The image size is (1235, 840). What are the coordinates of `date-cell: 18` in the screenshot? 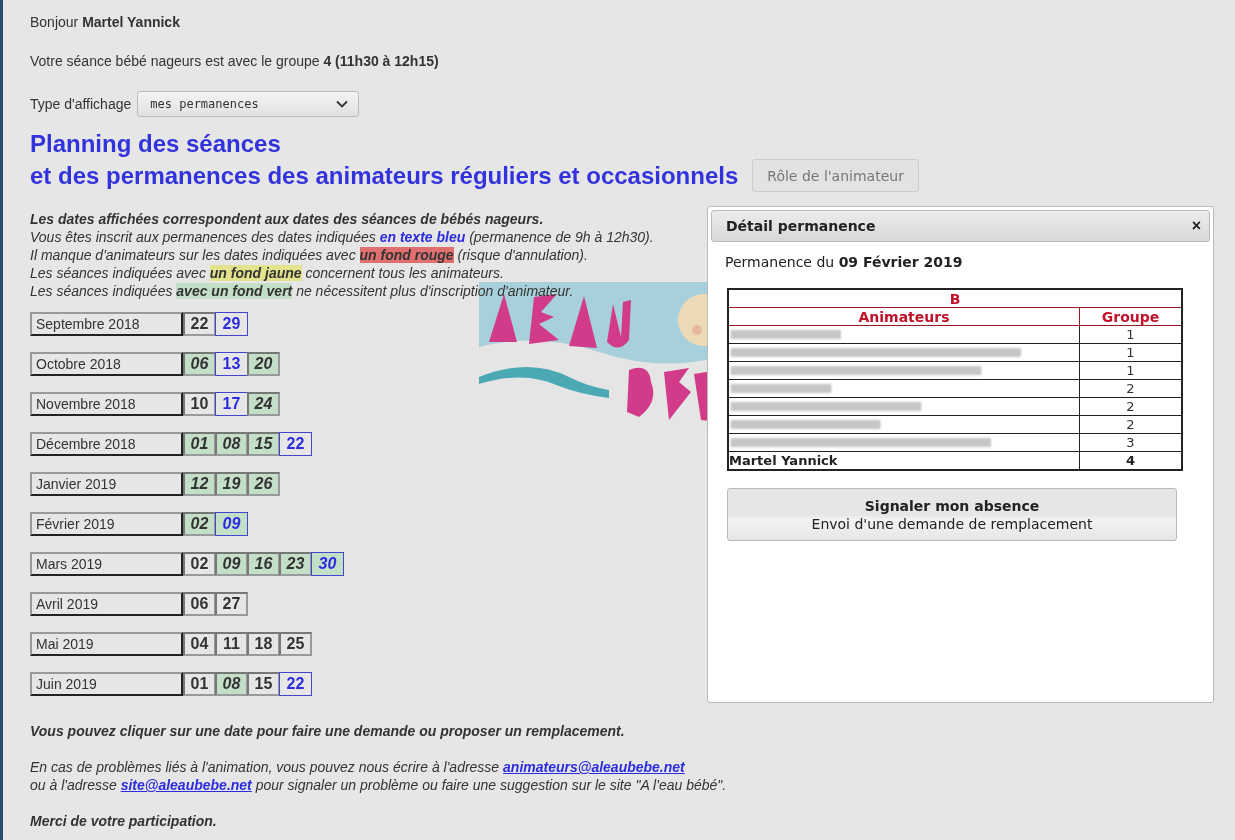 It's located at (263, 644).